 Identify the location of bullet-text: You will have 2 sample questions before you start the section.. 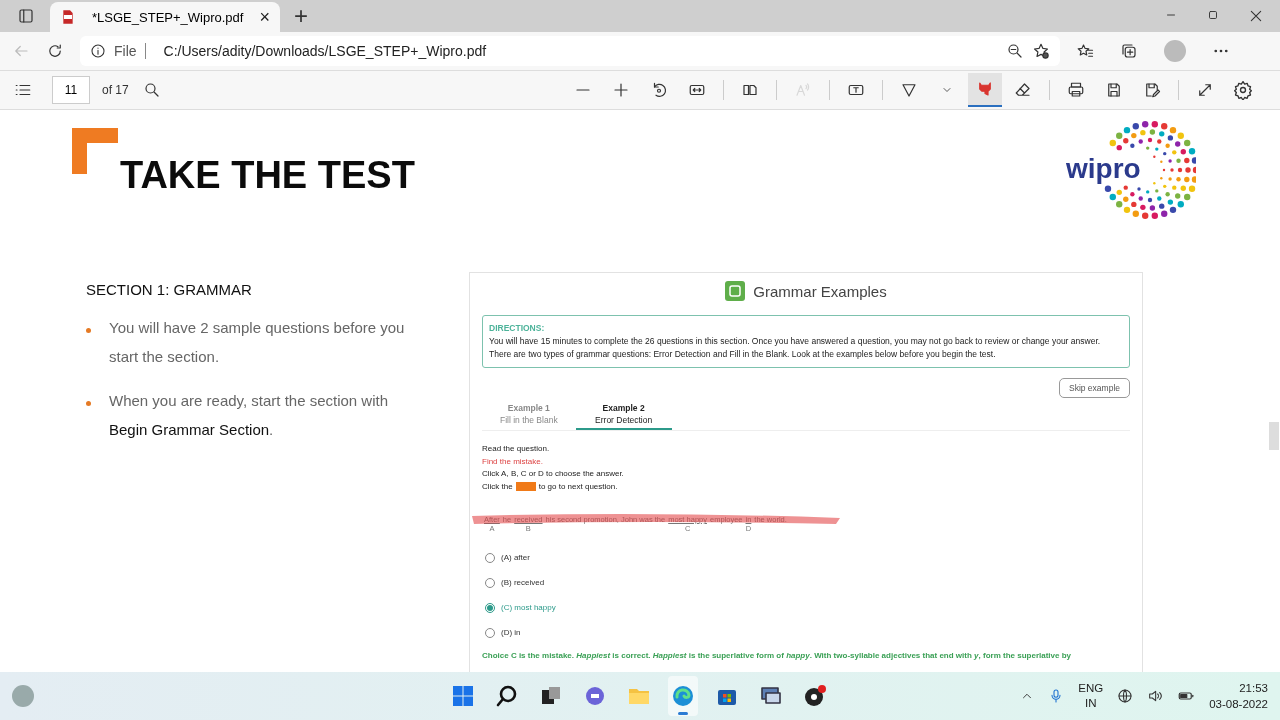
(257, 342).